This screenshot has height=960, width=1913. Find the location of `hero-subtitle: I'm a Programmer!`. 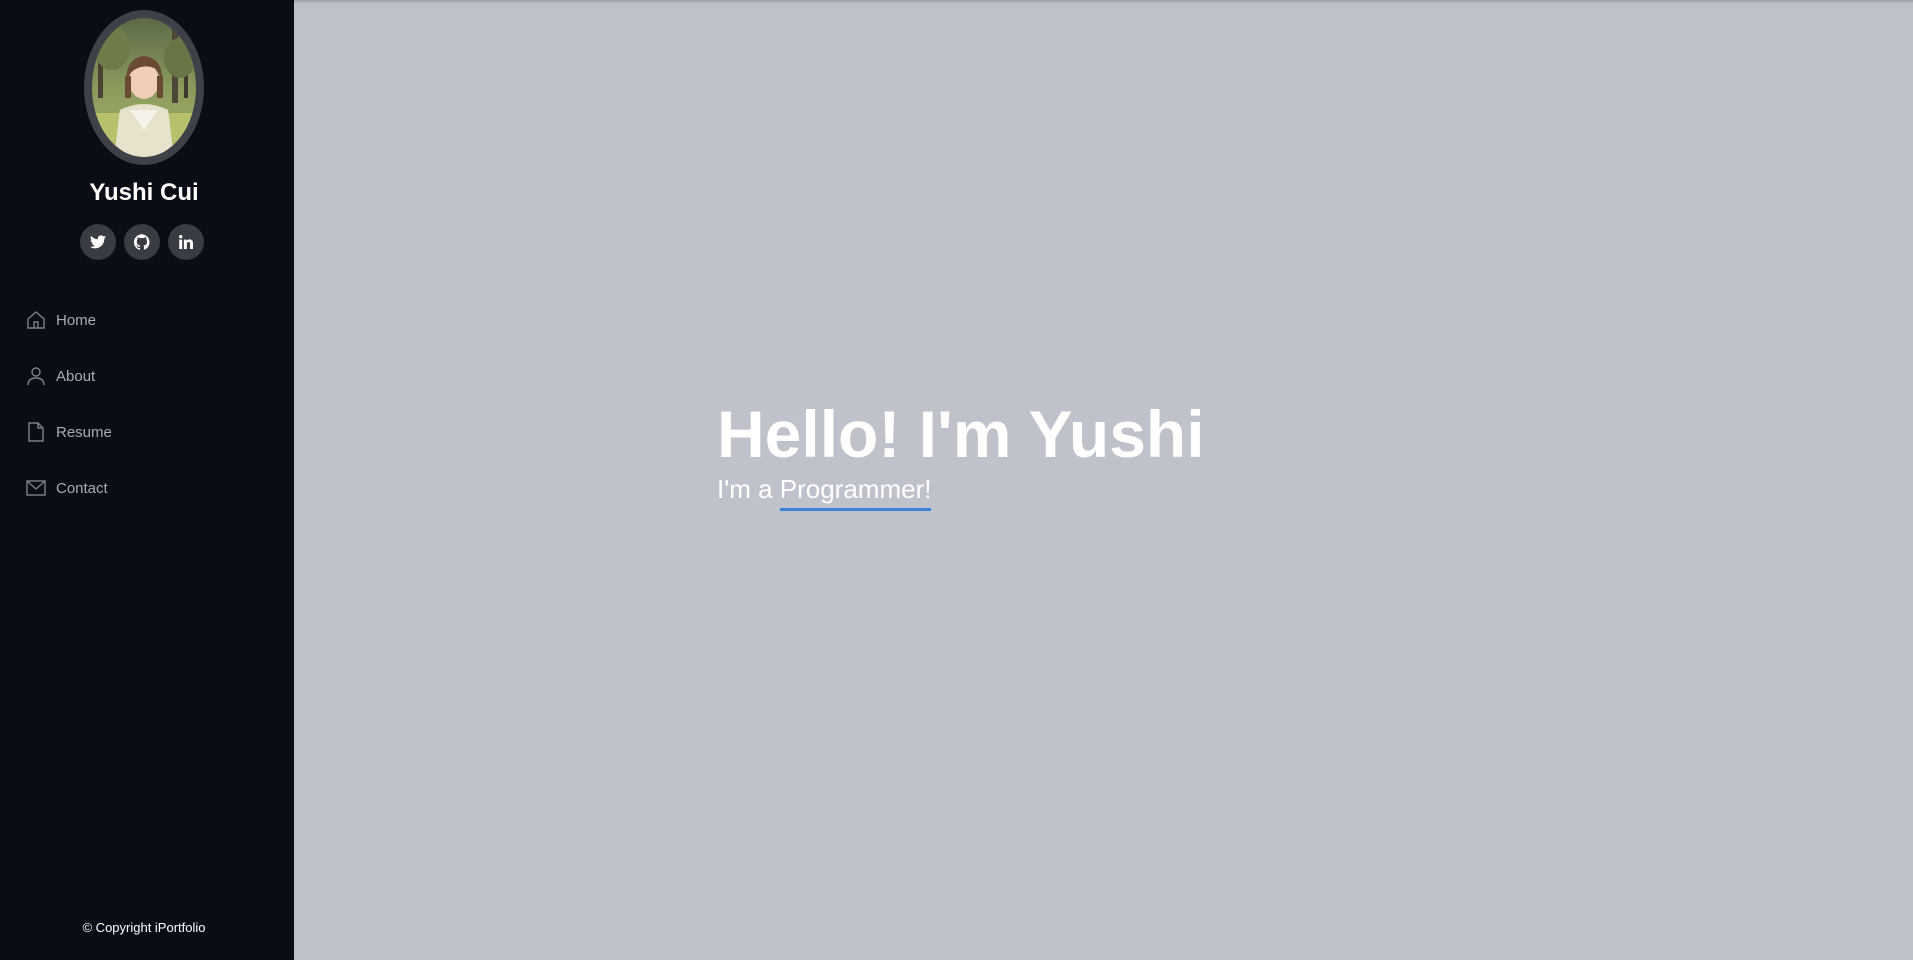

hero-subtitle: I'm a Programmer! is located at coordinates (961, 491).